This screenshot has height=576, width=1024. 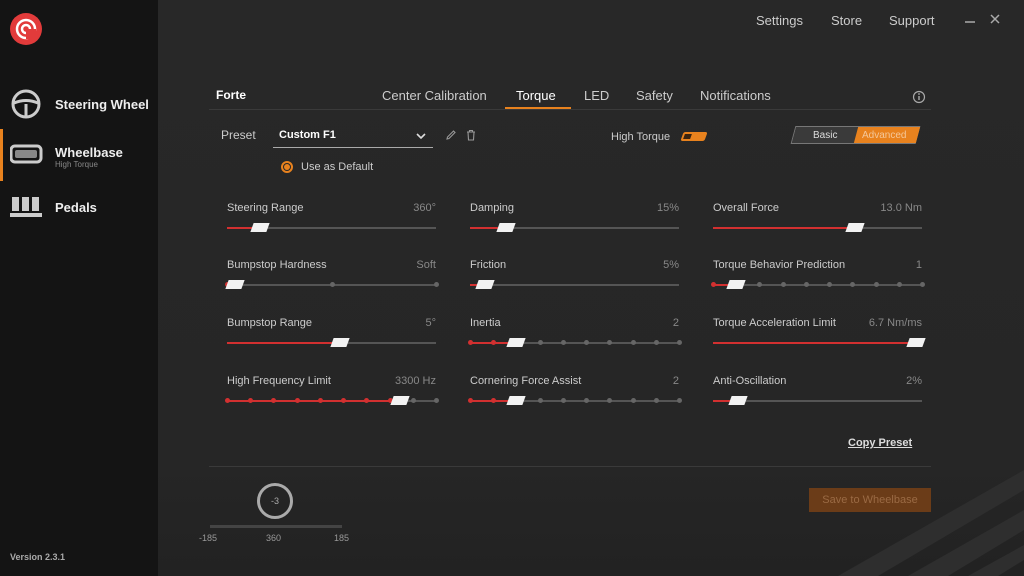 I want to click on mode-advanced-label: Advanced, so click(x=884, y=135).